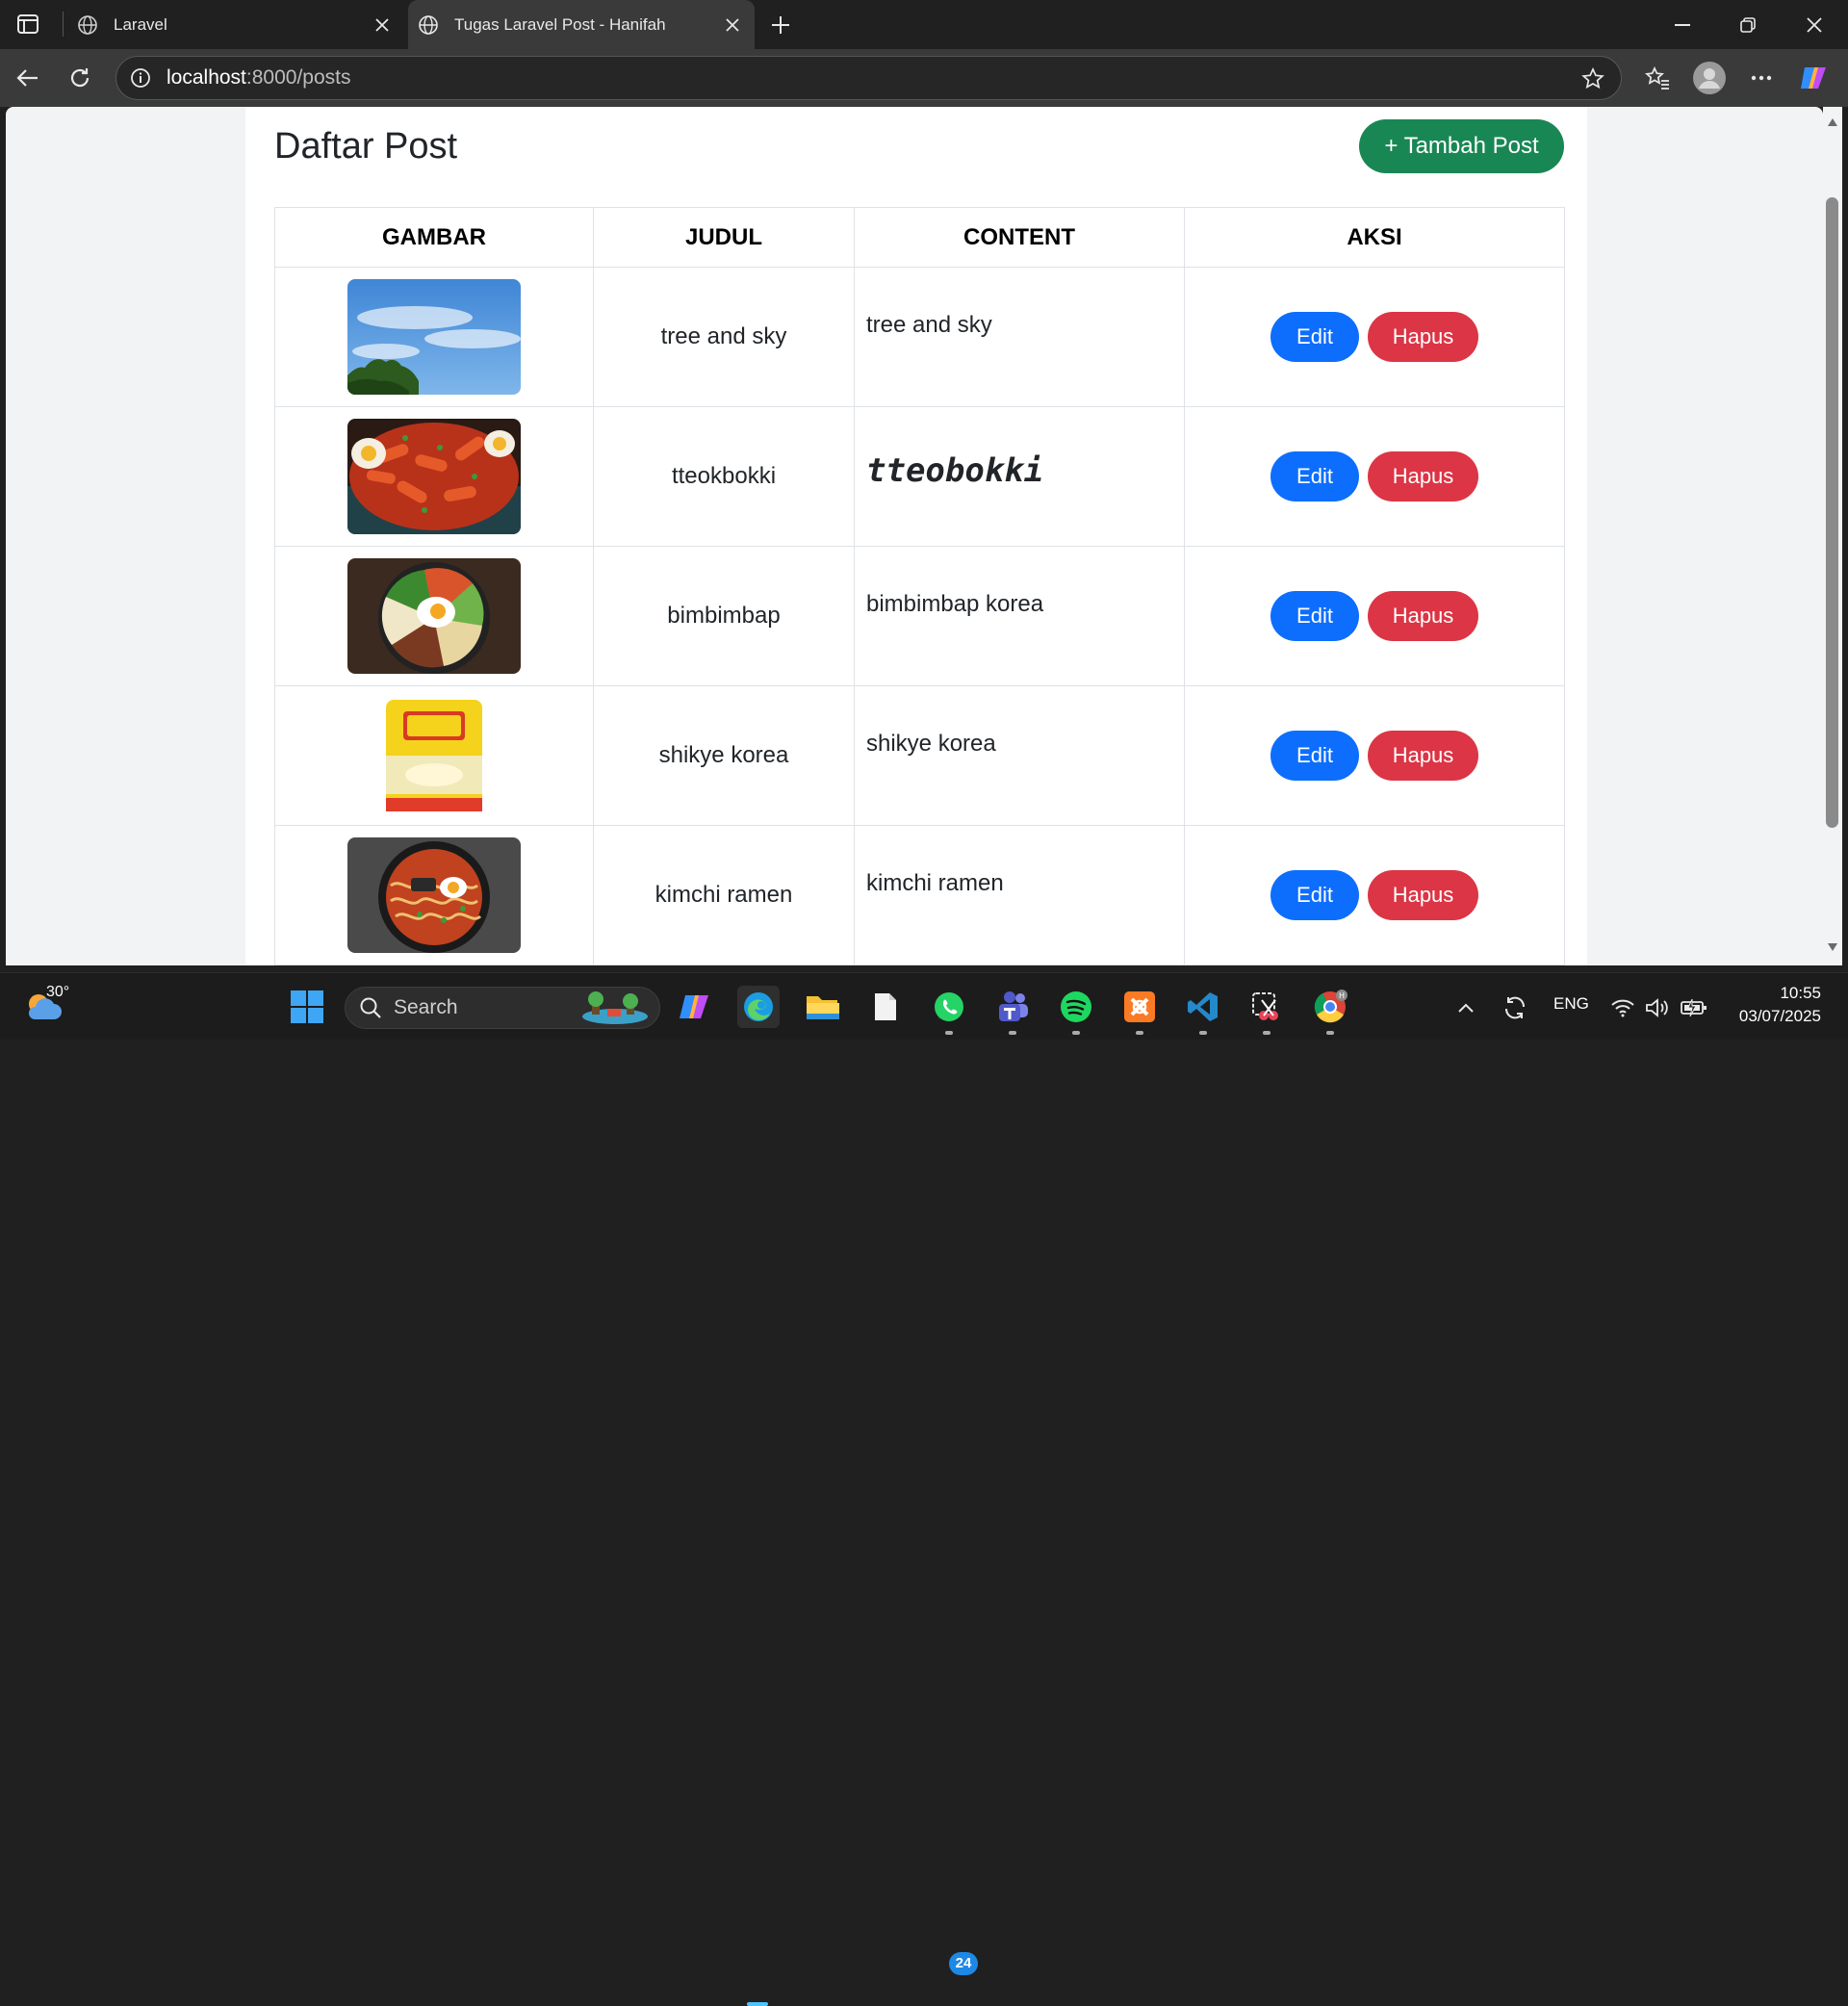 This screenshot has width=1848, height=2006. I want to click on search-label: Search, so click(426, 1007).